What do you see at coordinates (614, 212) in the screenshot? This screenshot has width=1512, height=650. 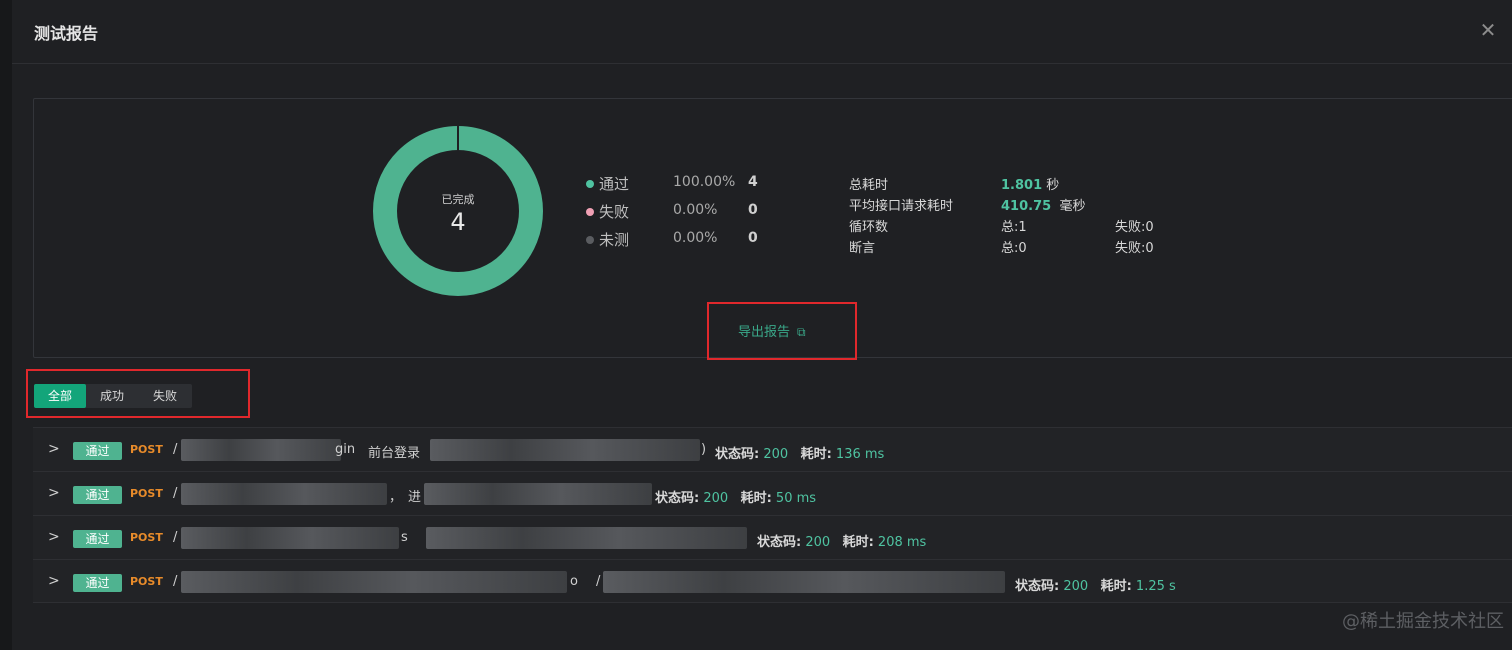 I see `legend-name: 失败` at bounding box center [614, 212].